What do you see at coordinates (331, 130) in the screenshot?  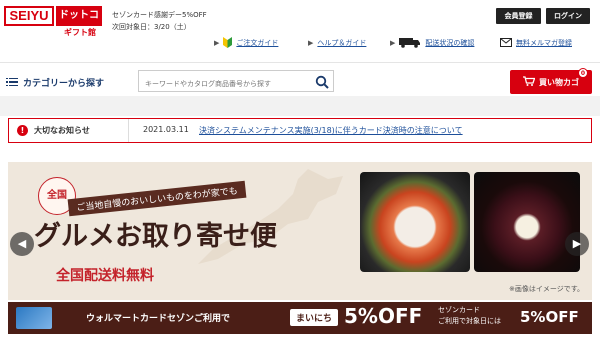 I see `notice-link: 決済システムメンテナンス実施(3/18)に伴うカード決済時の注意について` at bounding box center [331, 130].